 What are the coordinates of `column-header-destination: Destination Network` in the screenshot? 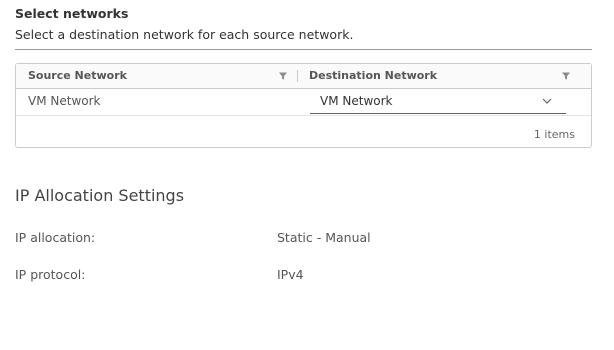 It's located at (373, 76).